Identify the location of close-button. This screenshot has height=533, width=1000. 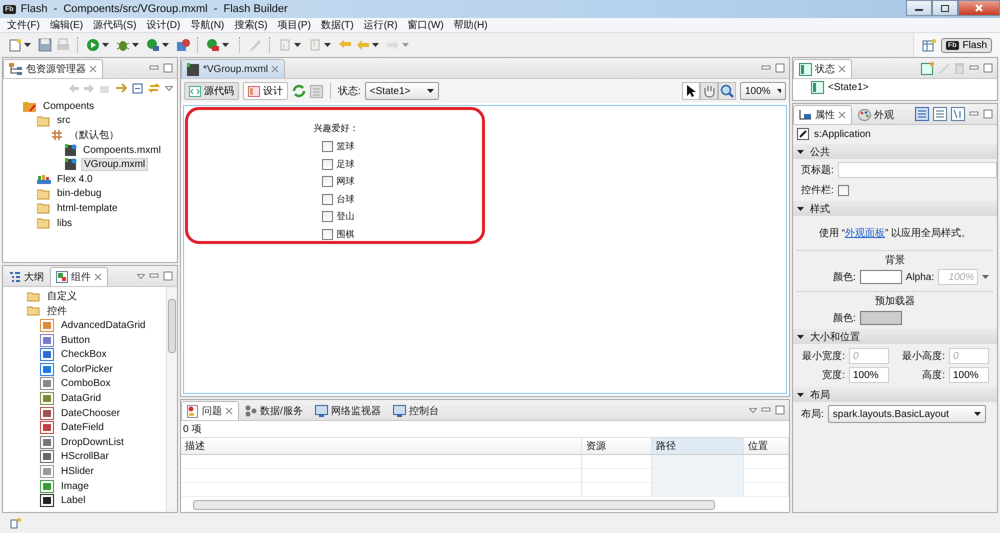
(979, 8).